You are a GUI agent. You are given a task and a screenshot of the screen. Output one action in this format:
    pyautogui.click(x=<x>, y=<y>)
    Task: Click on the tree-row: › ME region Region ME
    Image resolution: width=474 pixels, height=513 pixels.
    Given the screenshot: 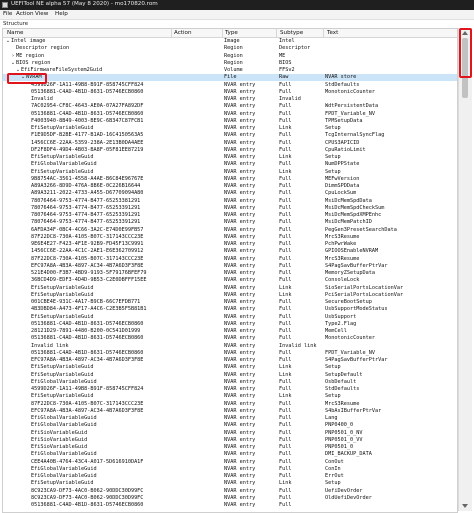 What is the action you would take?
    pyautogui.click(x=230, y=56)
    